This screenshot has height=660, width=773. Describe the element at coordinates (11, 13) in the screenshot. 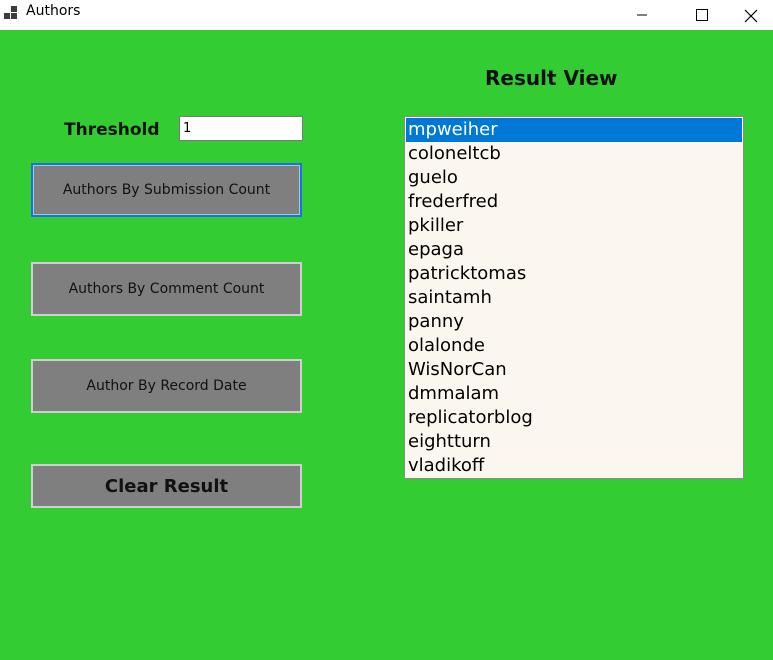

I see `app-window-icon` at that location.